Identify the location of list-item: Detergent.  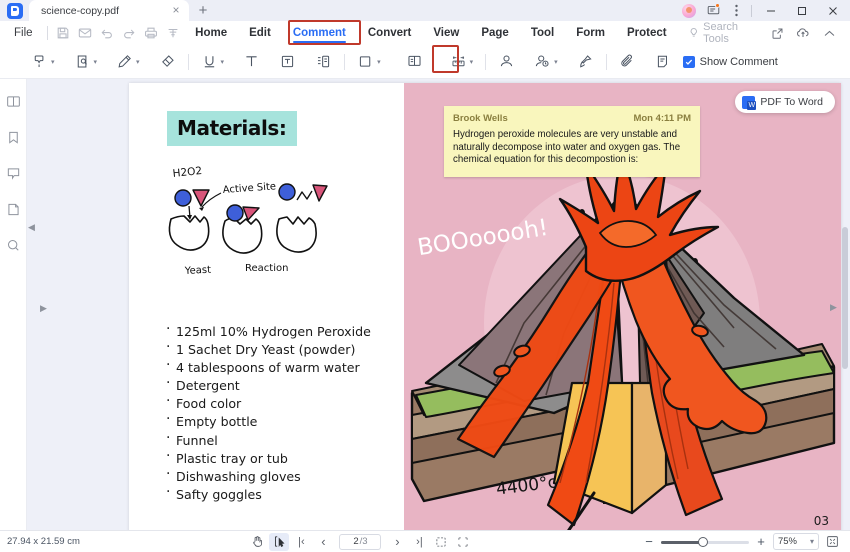
(285, 384).